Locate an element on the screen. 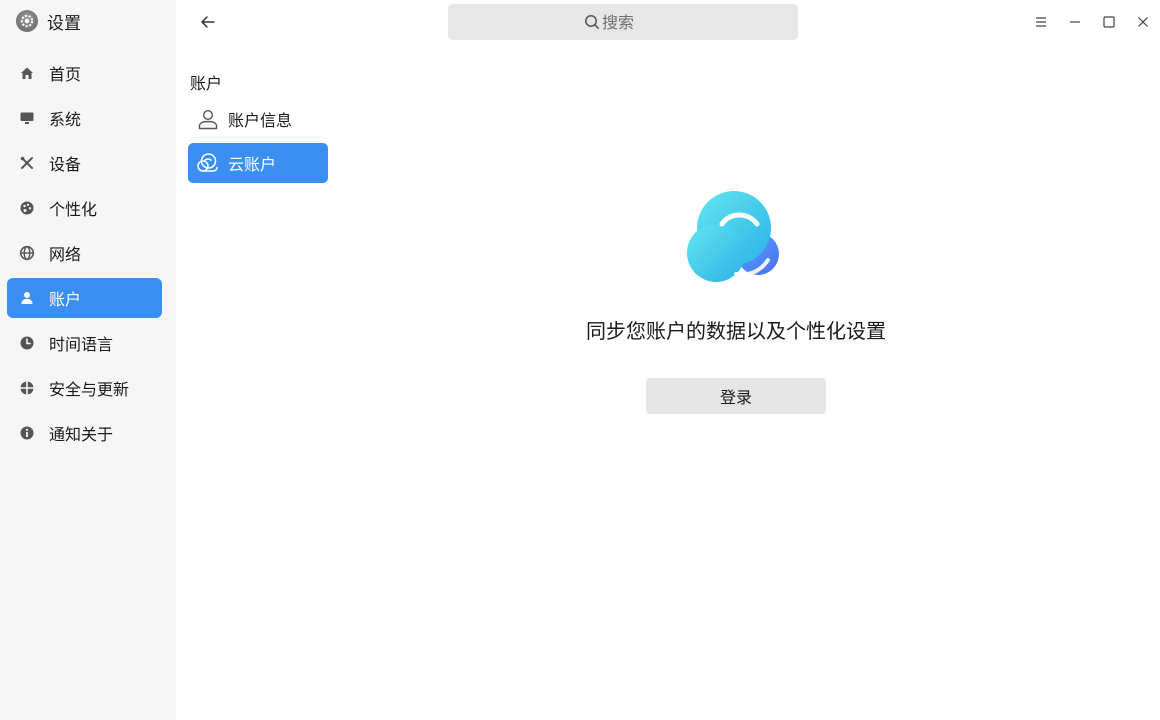 This screenshot has height=720, width=1160. maximize-button is located at coordinates (1109, 22).